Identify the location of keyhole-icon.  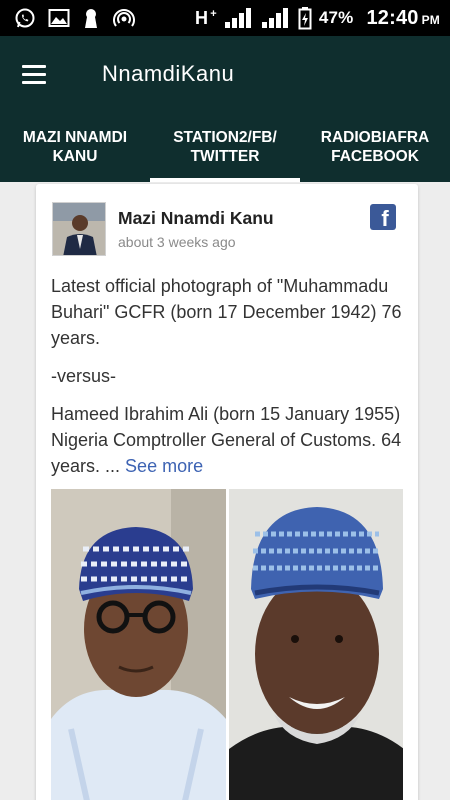
(91, 18).